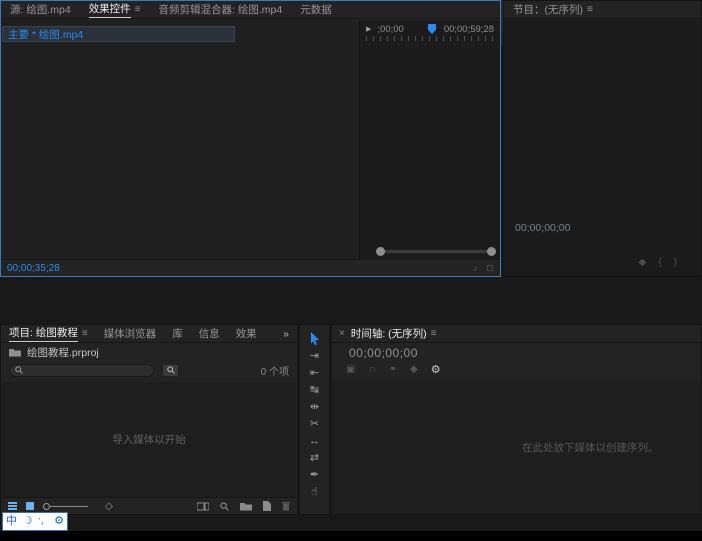 Image resolution: width=702 pixels, height=541 pixels. I want to click on search-icon, so click(19, 370).